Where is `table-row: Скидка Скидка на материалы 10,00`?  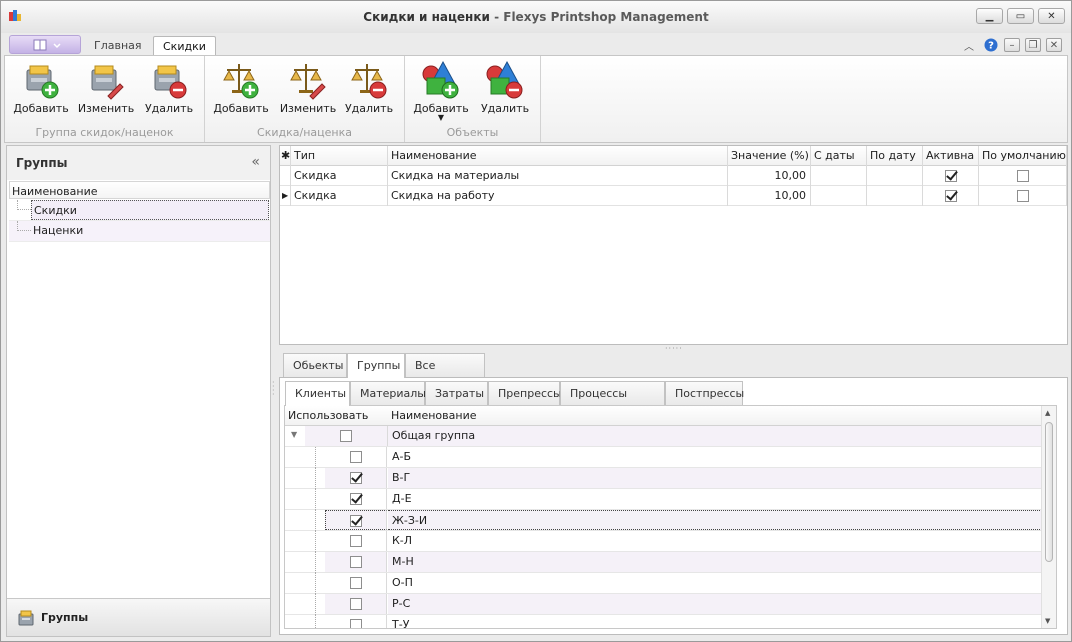 table-row: Скидка Скидка на материалы 10,00 is located at coordinates (673, 176).